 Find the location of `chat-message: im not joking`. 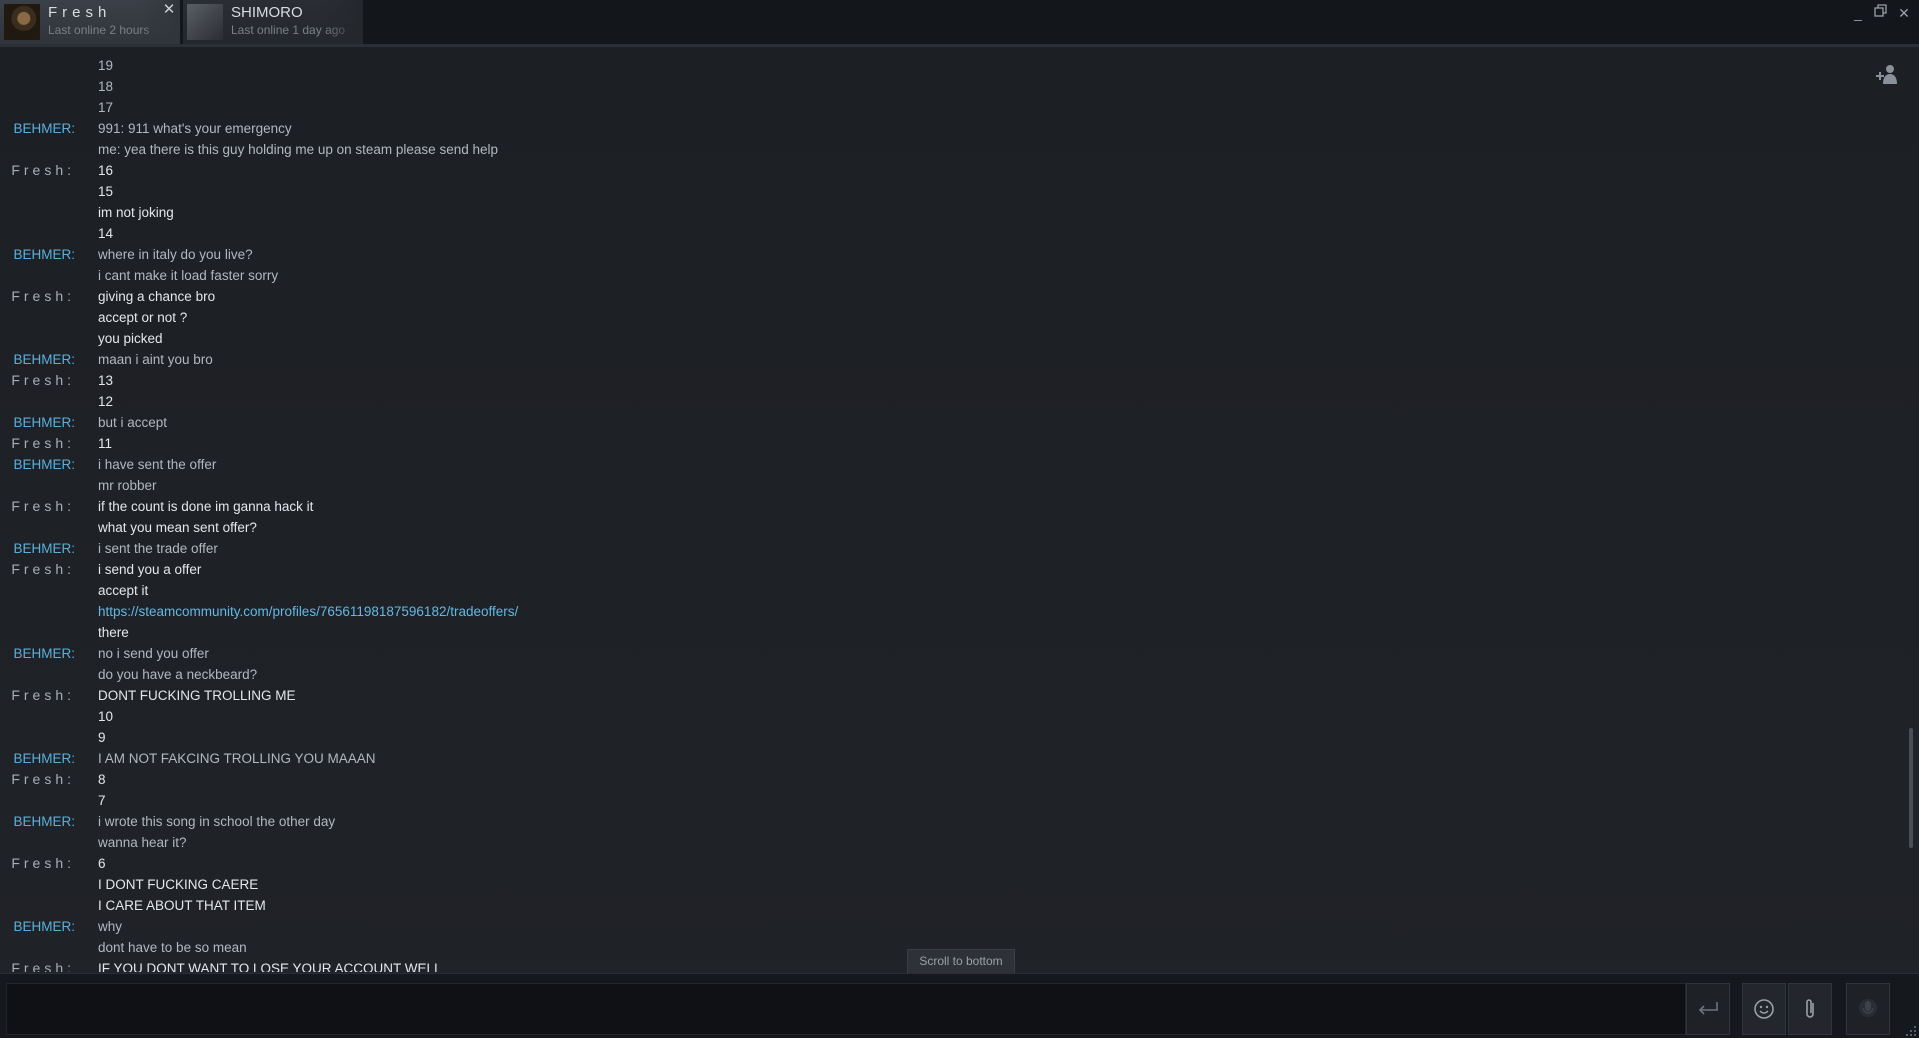

chat-message: im not joking is located at coordinates (950, 212).